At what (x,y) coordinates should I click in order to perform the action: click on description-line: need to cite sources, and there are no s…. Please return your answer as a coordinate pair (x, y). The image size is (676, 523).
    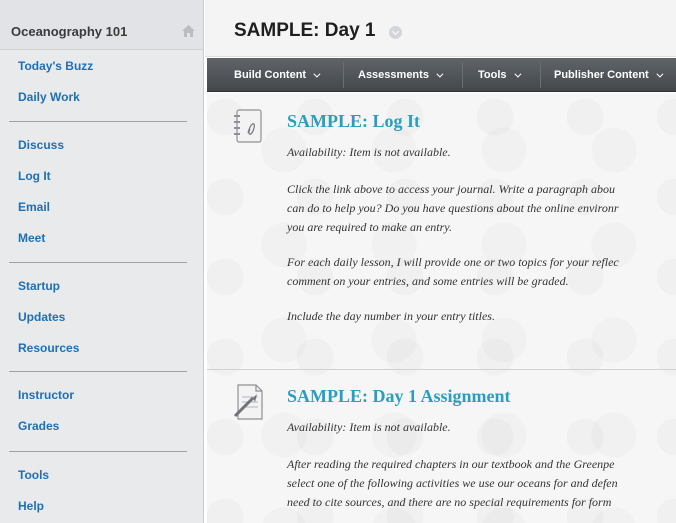
    Looking at the image, I should click on (449, 502).